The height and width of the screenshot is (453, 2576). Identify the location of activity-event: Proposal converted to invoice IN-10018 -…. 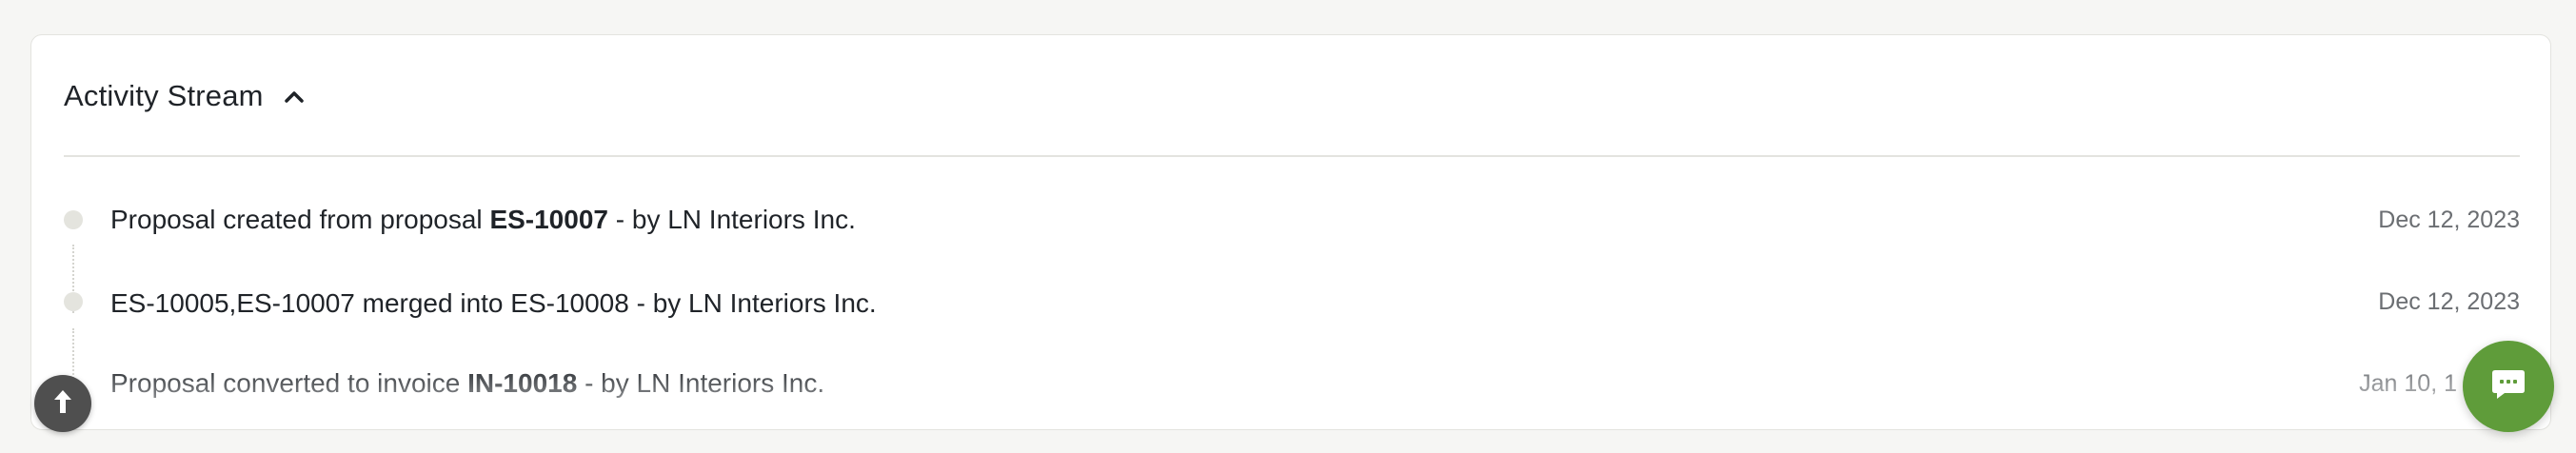
(1292, 383).